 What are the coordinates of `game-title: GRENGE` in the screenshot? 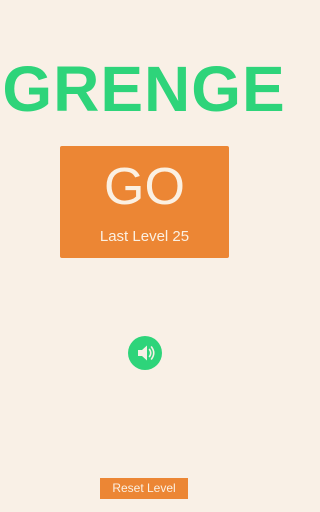 It's located at (144, 89).